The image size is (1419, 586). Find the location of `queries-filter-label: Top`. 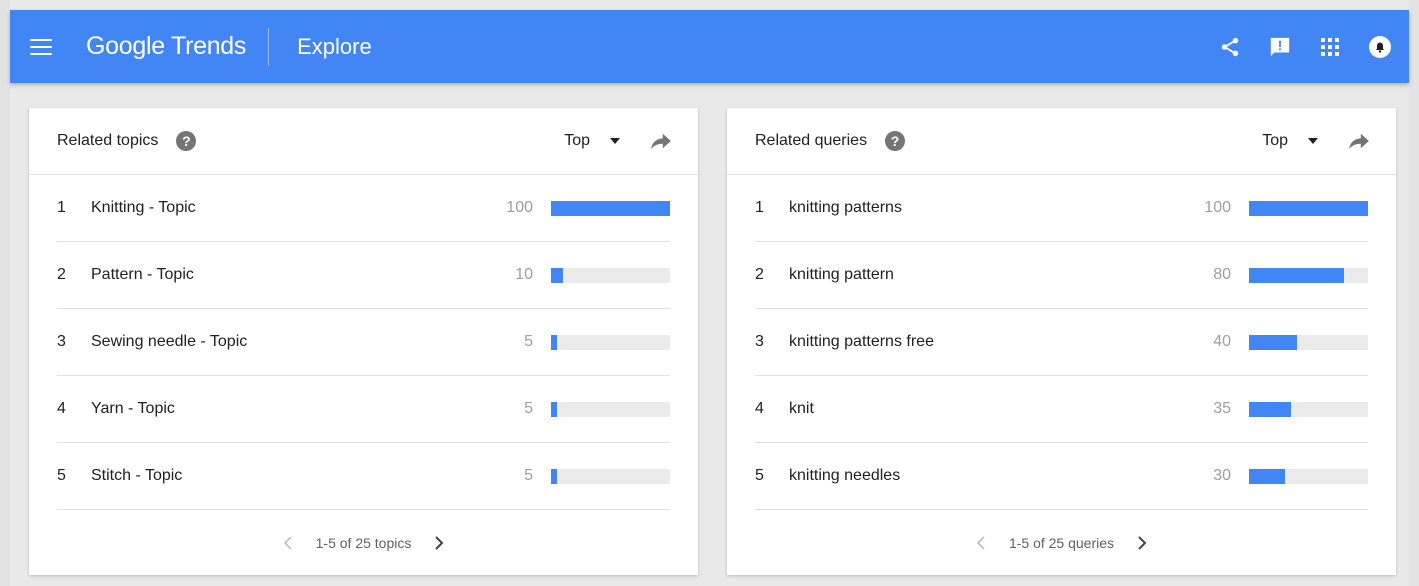

queries-filter-label: Top is located at coordinates (1275, 140).